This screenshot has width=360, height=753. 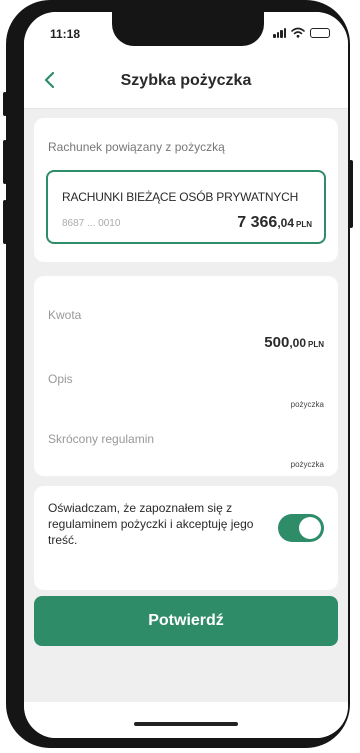 I want to click on confirm-button: Potwierdź, so click(x=186, y=621).